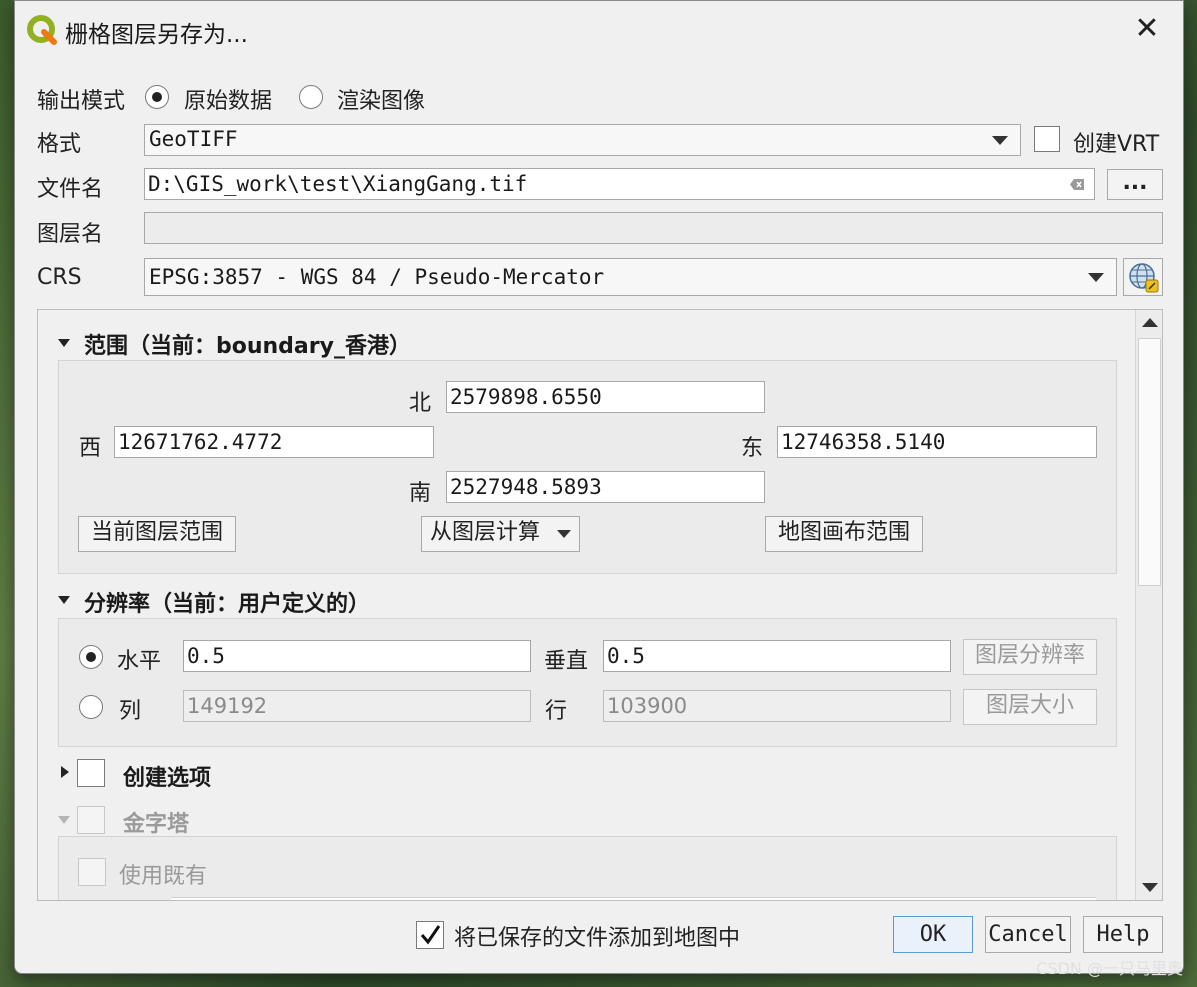 This screenshot has height=987, width=1197. What do you see at coordinates (227, 706) in the screenshot?
I see `columns-value: 149192` at bounding box center [227, 706].